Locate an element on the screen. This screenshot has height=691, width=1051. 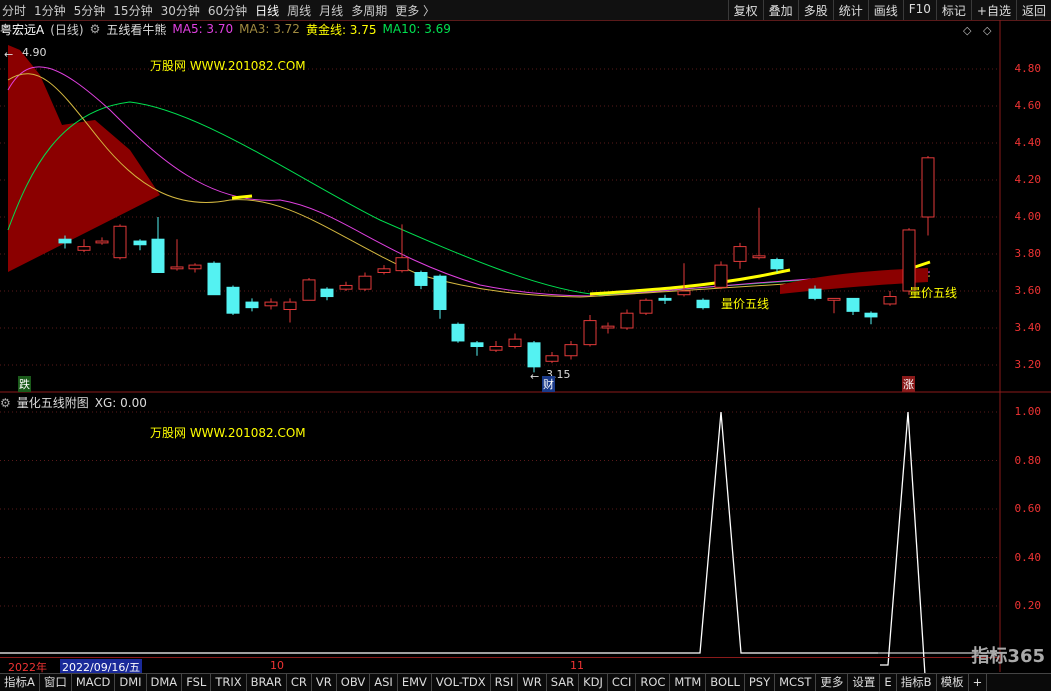
sub-tick: 0.60 is located at coordinates (1028, 508).